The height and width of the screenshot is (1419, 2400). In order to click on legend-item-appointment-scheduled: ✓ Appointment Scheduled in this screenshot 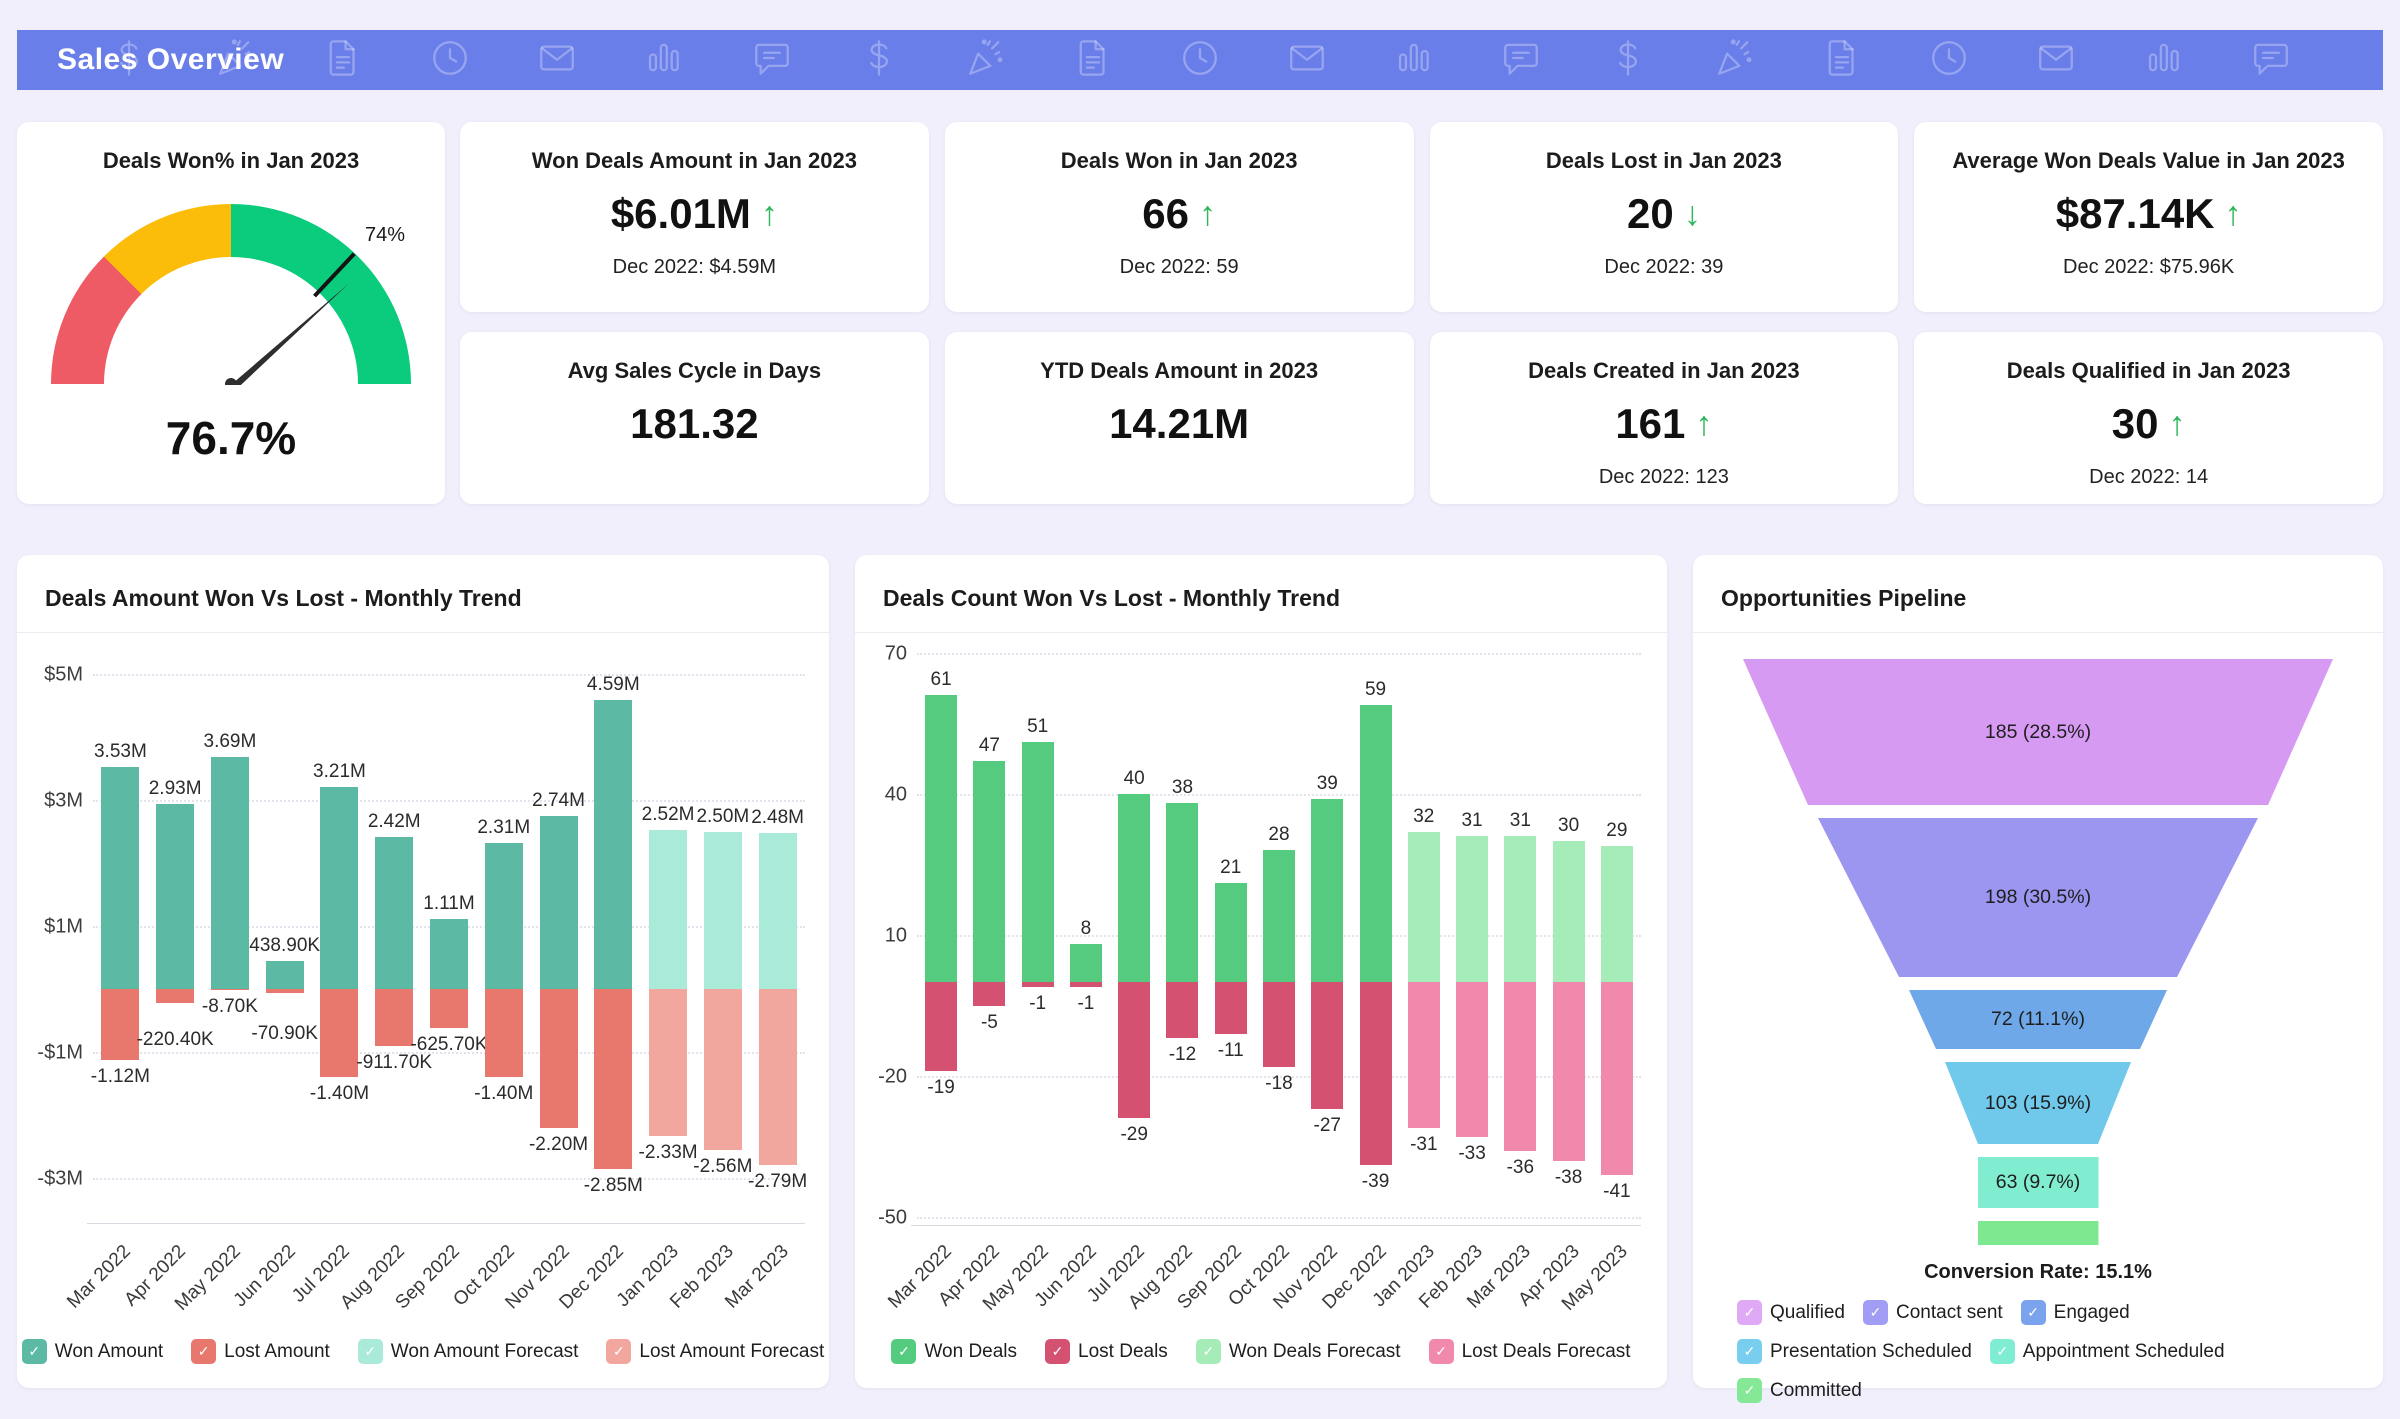, I will do `click(2107, 1351)`.